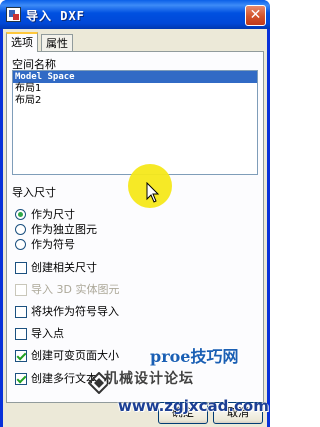  I want to click on close-button: ✕, so click(255, 15).